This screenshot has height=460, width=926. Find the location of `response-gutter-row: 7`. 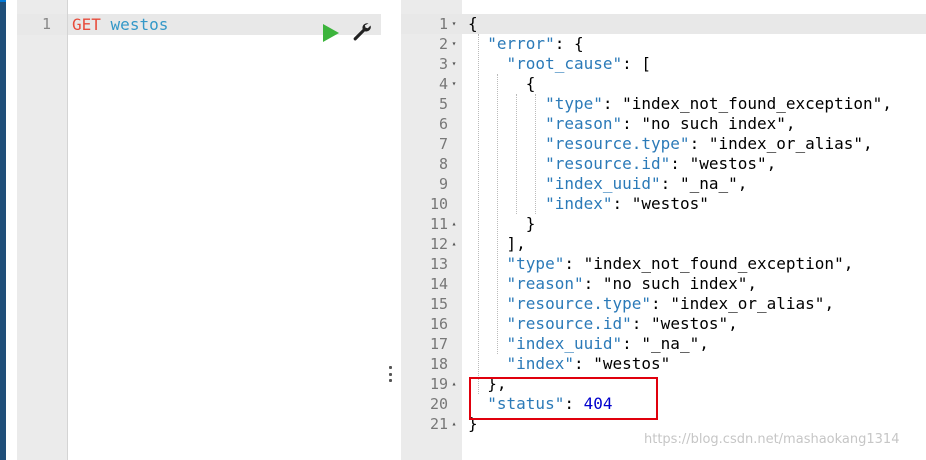

response-gutter-row: 7 is located at coordinates (431, 144).